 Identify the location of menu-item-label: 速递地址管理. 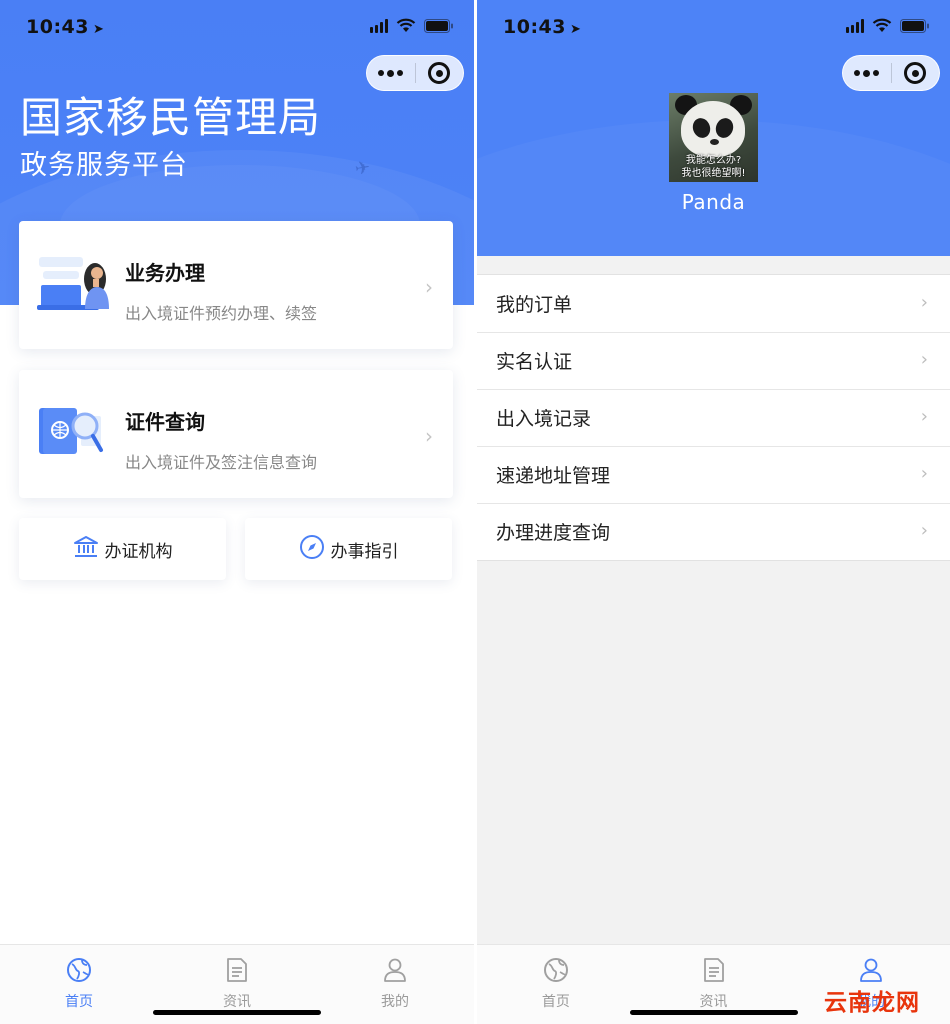
(553, 476).